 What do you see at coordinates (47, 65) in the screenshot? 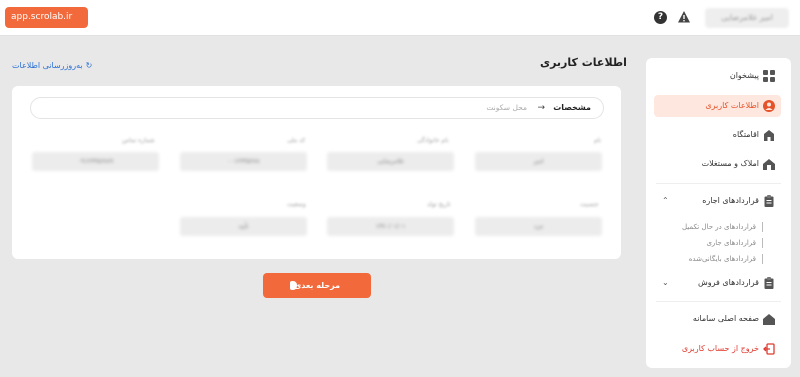
I see `refresh-label: به‌روزرسانی اطلاعات` at bounding box center [47, 65].